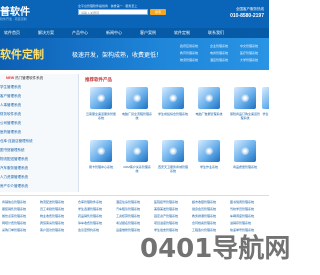  Describe the element at coordinates (249, 46) in the screenshot. I see `banner-category: 中文管理系统` at that location.